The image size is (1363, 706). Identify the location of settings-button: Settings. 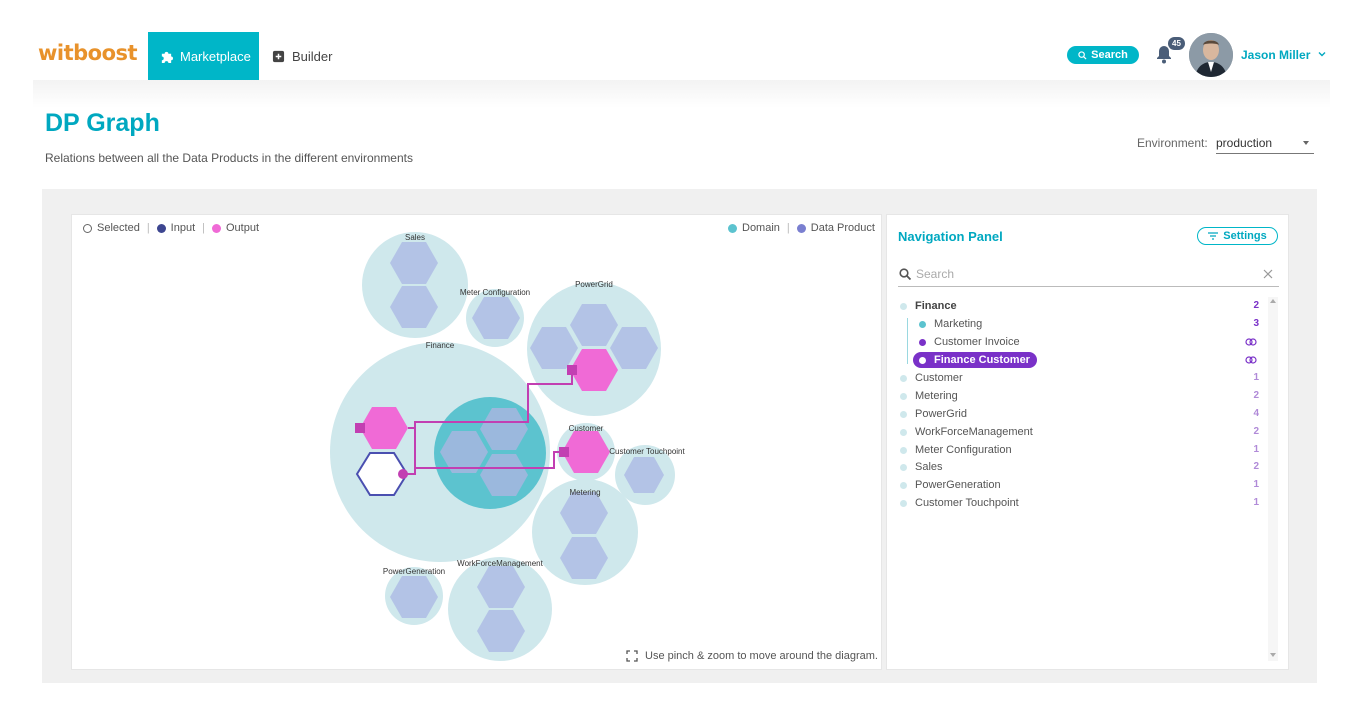
(1237, 236).